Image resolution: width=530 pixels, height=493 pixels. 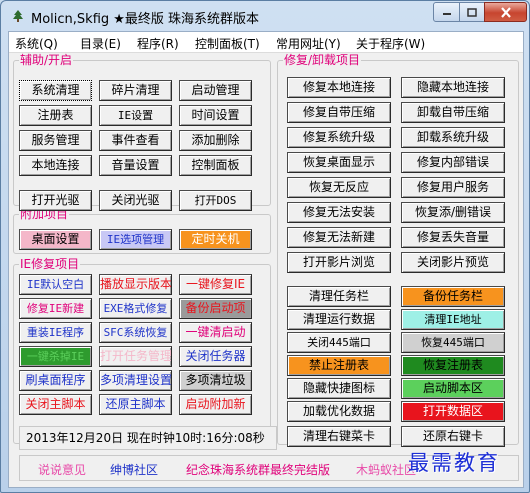 What do you see at coordinates (135, 239) in the screenshot?
I see `ie-options-button: IE选项管理` at bounding box center [135, 239].